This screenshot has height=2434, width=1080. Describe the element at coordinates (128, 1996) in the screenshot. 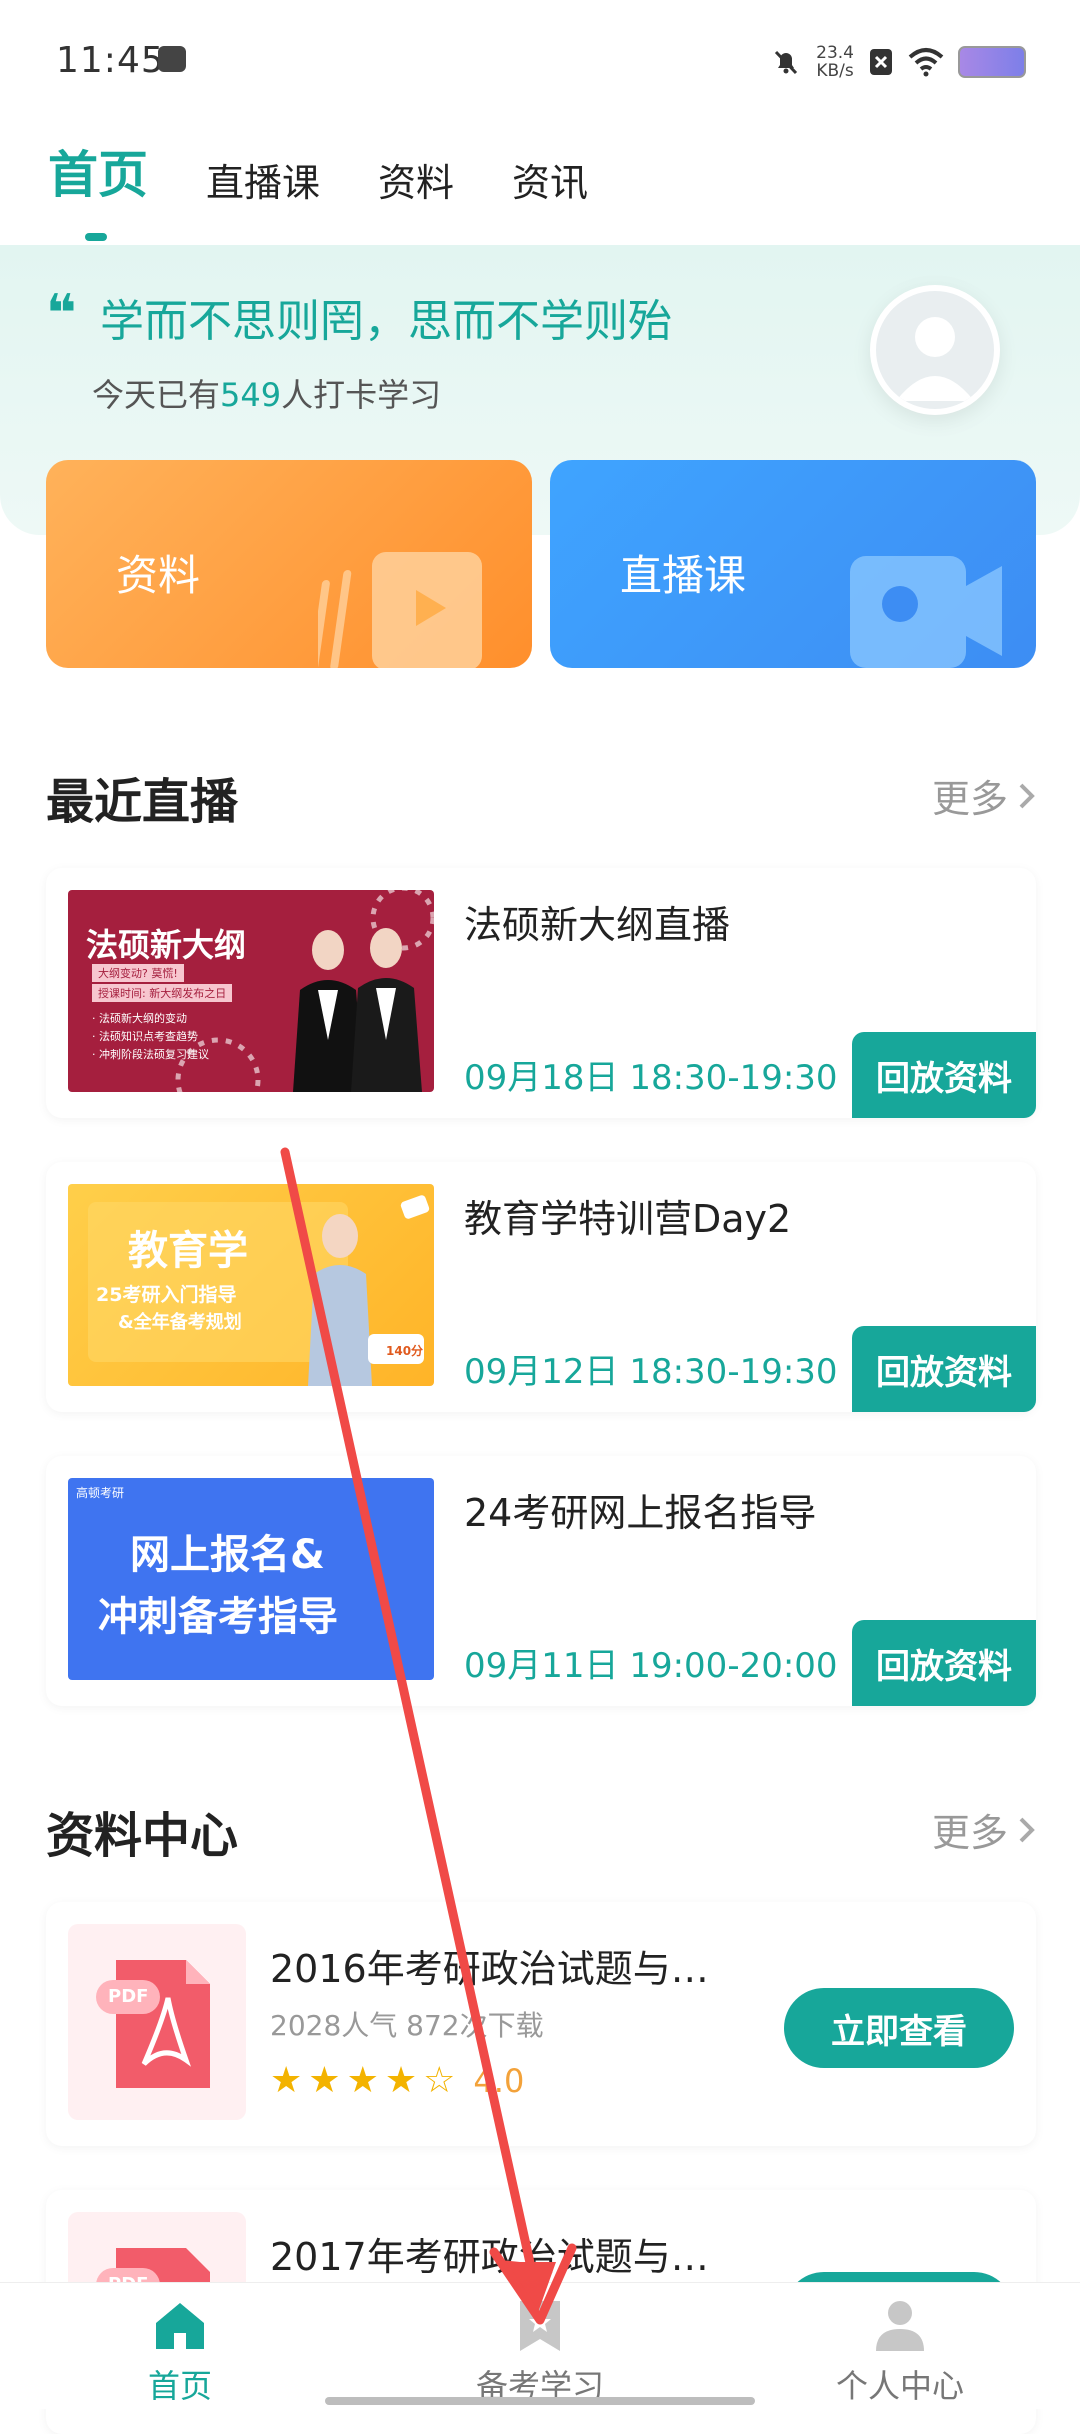

I see `pdf-label: PDF` at that location.